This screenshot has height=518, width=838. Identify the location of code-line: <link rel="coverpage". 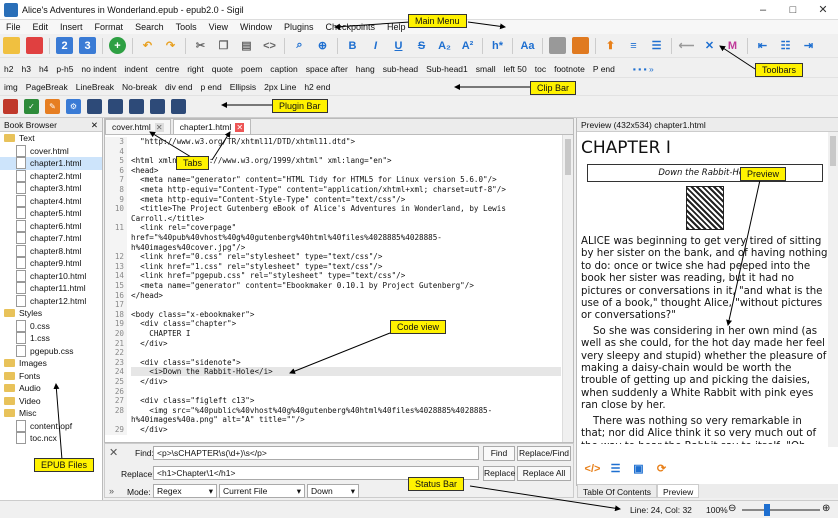
(183, 227).